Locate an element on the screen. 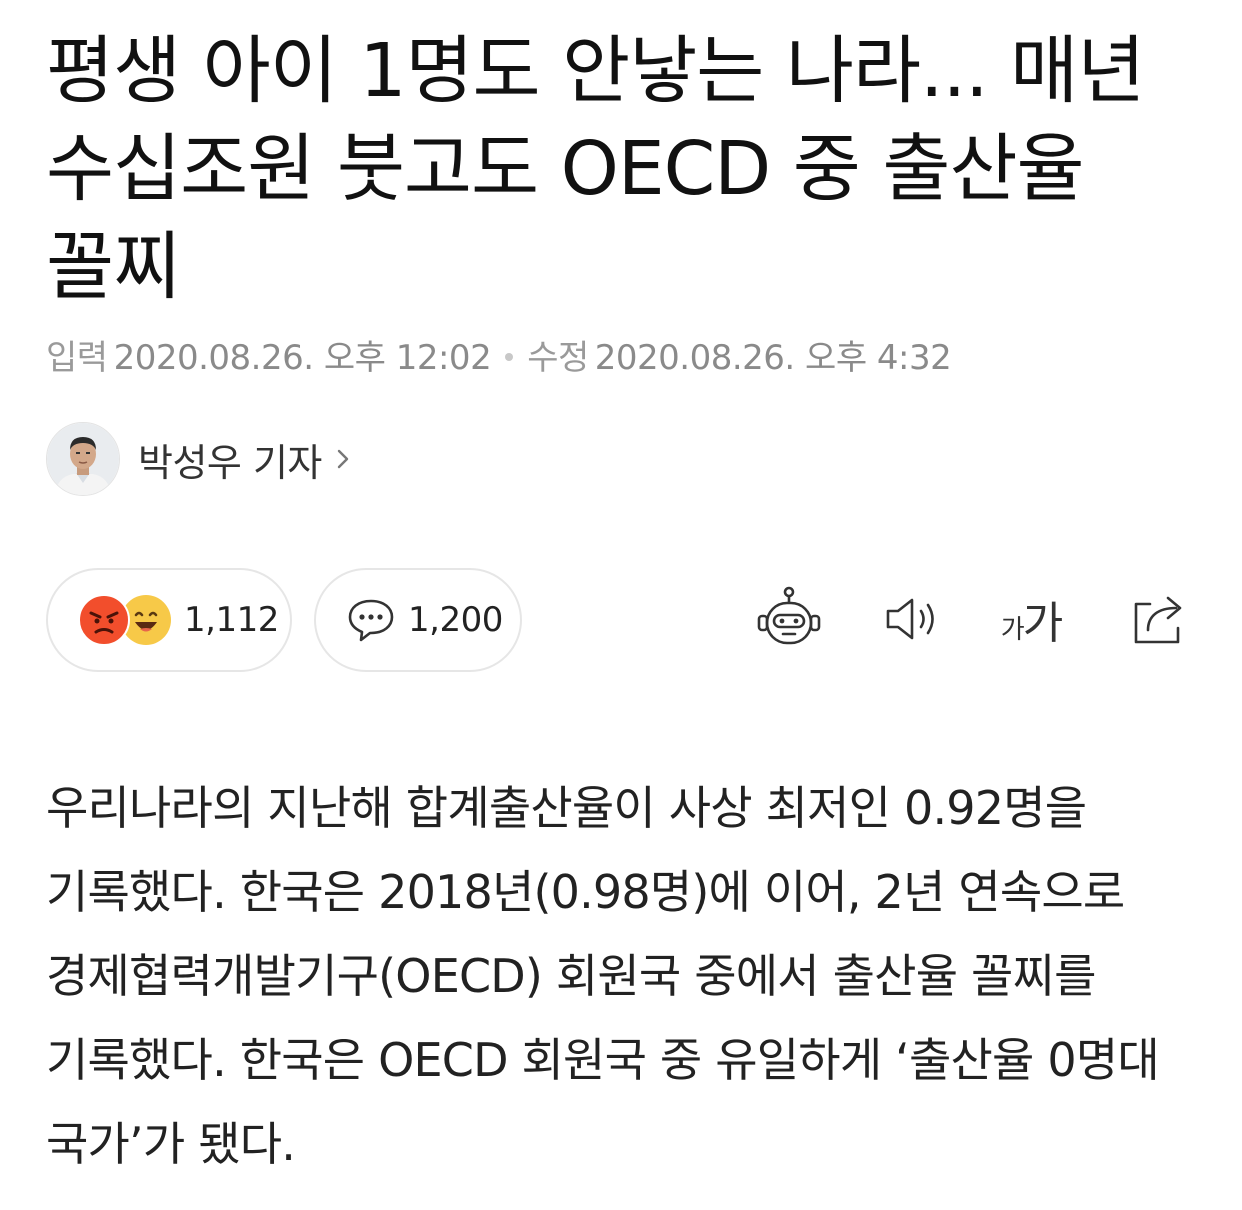  comments-button: 1,200 is located at coordinates (418, 620).